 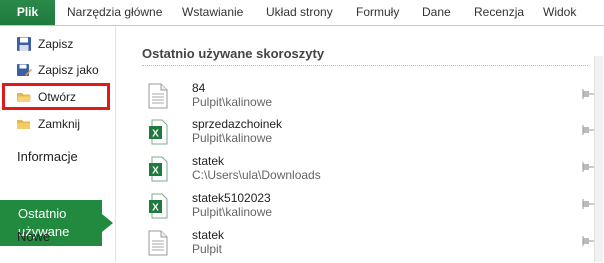 What do you see at coordinates (34, 236) in the screenshot?
I see `new-label: Nowe` at bounding box center [34, 236].